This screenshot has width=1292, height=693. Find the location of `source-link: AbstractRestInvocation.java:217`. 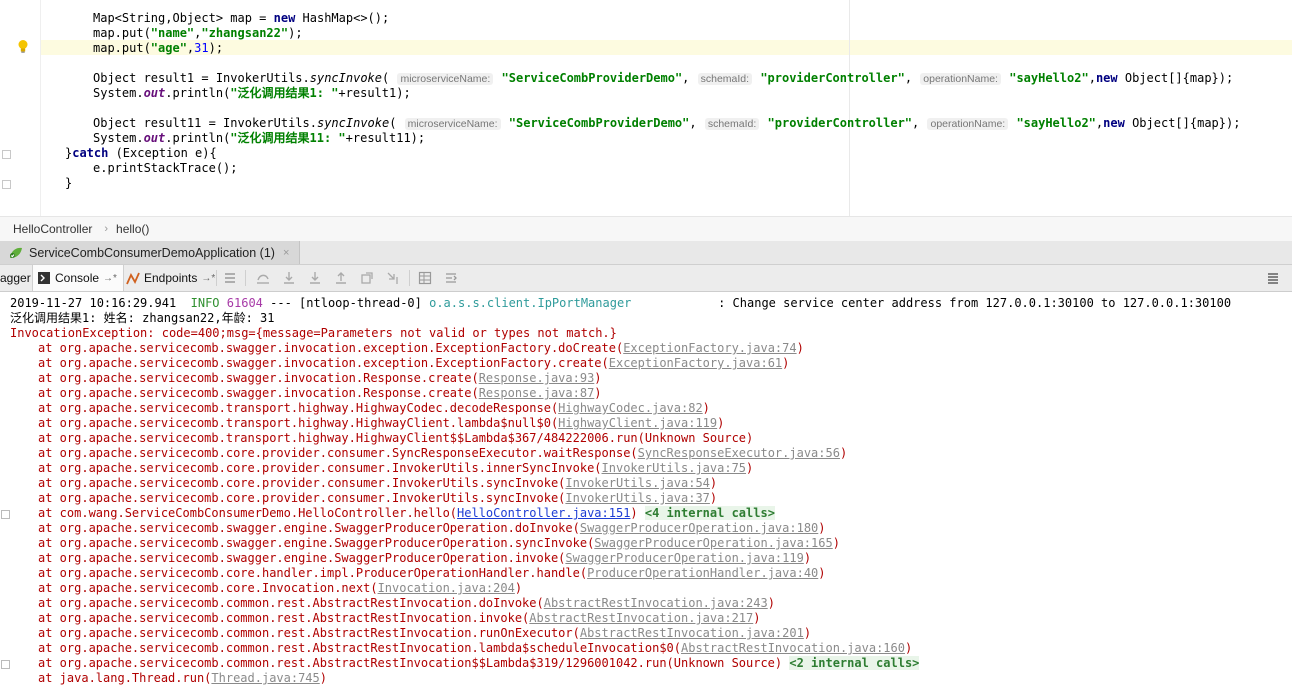

source-link: AbstractRestInvocation.java:217 is located at coordinates (641, 618).